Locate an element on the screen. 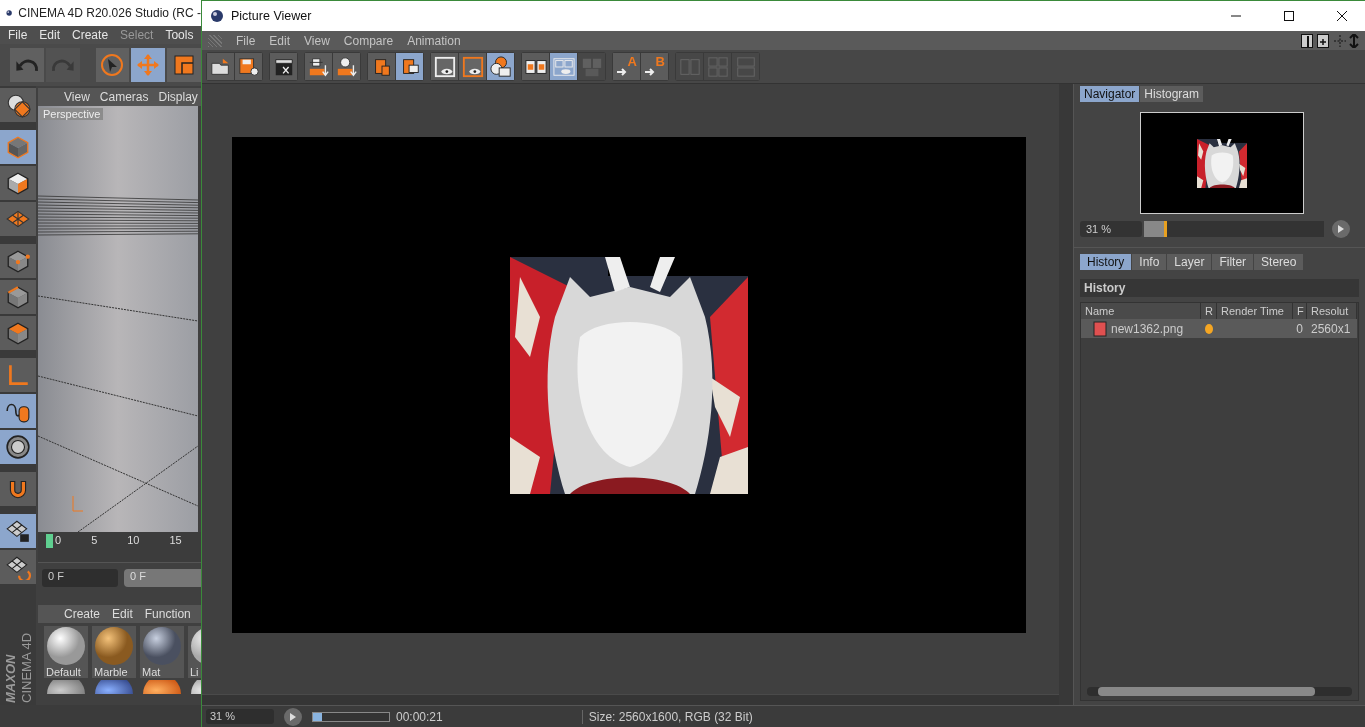  tab: History is located at coordinates (1106, 262).